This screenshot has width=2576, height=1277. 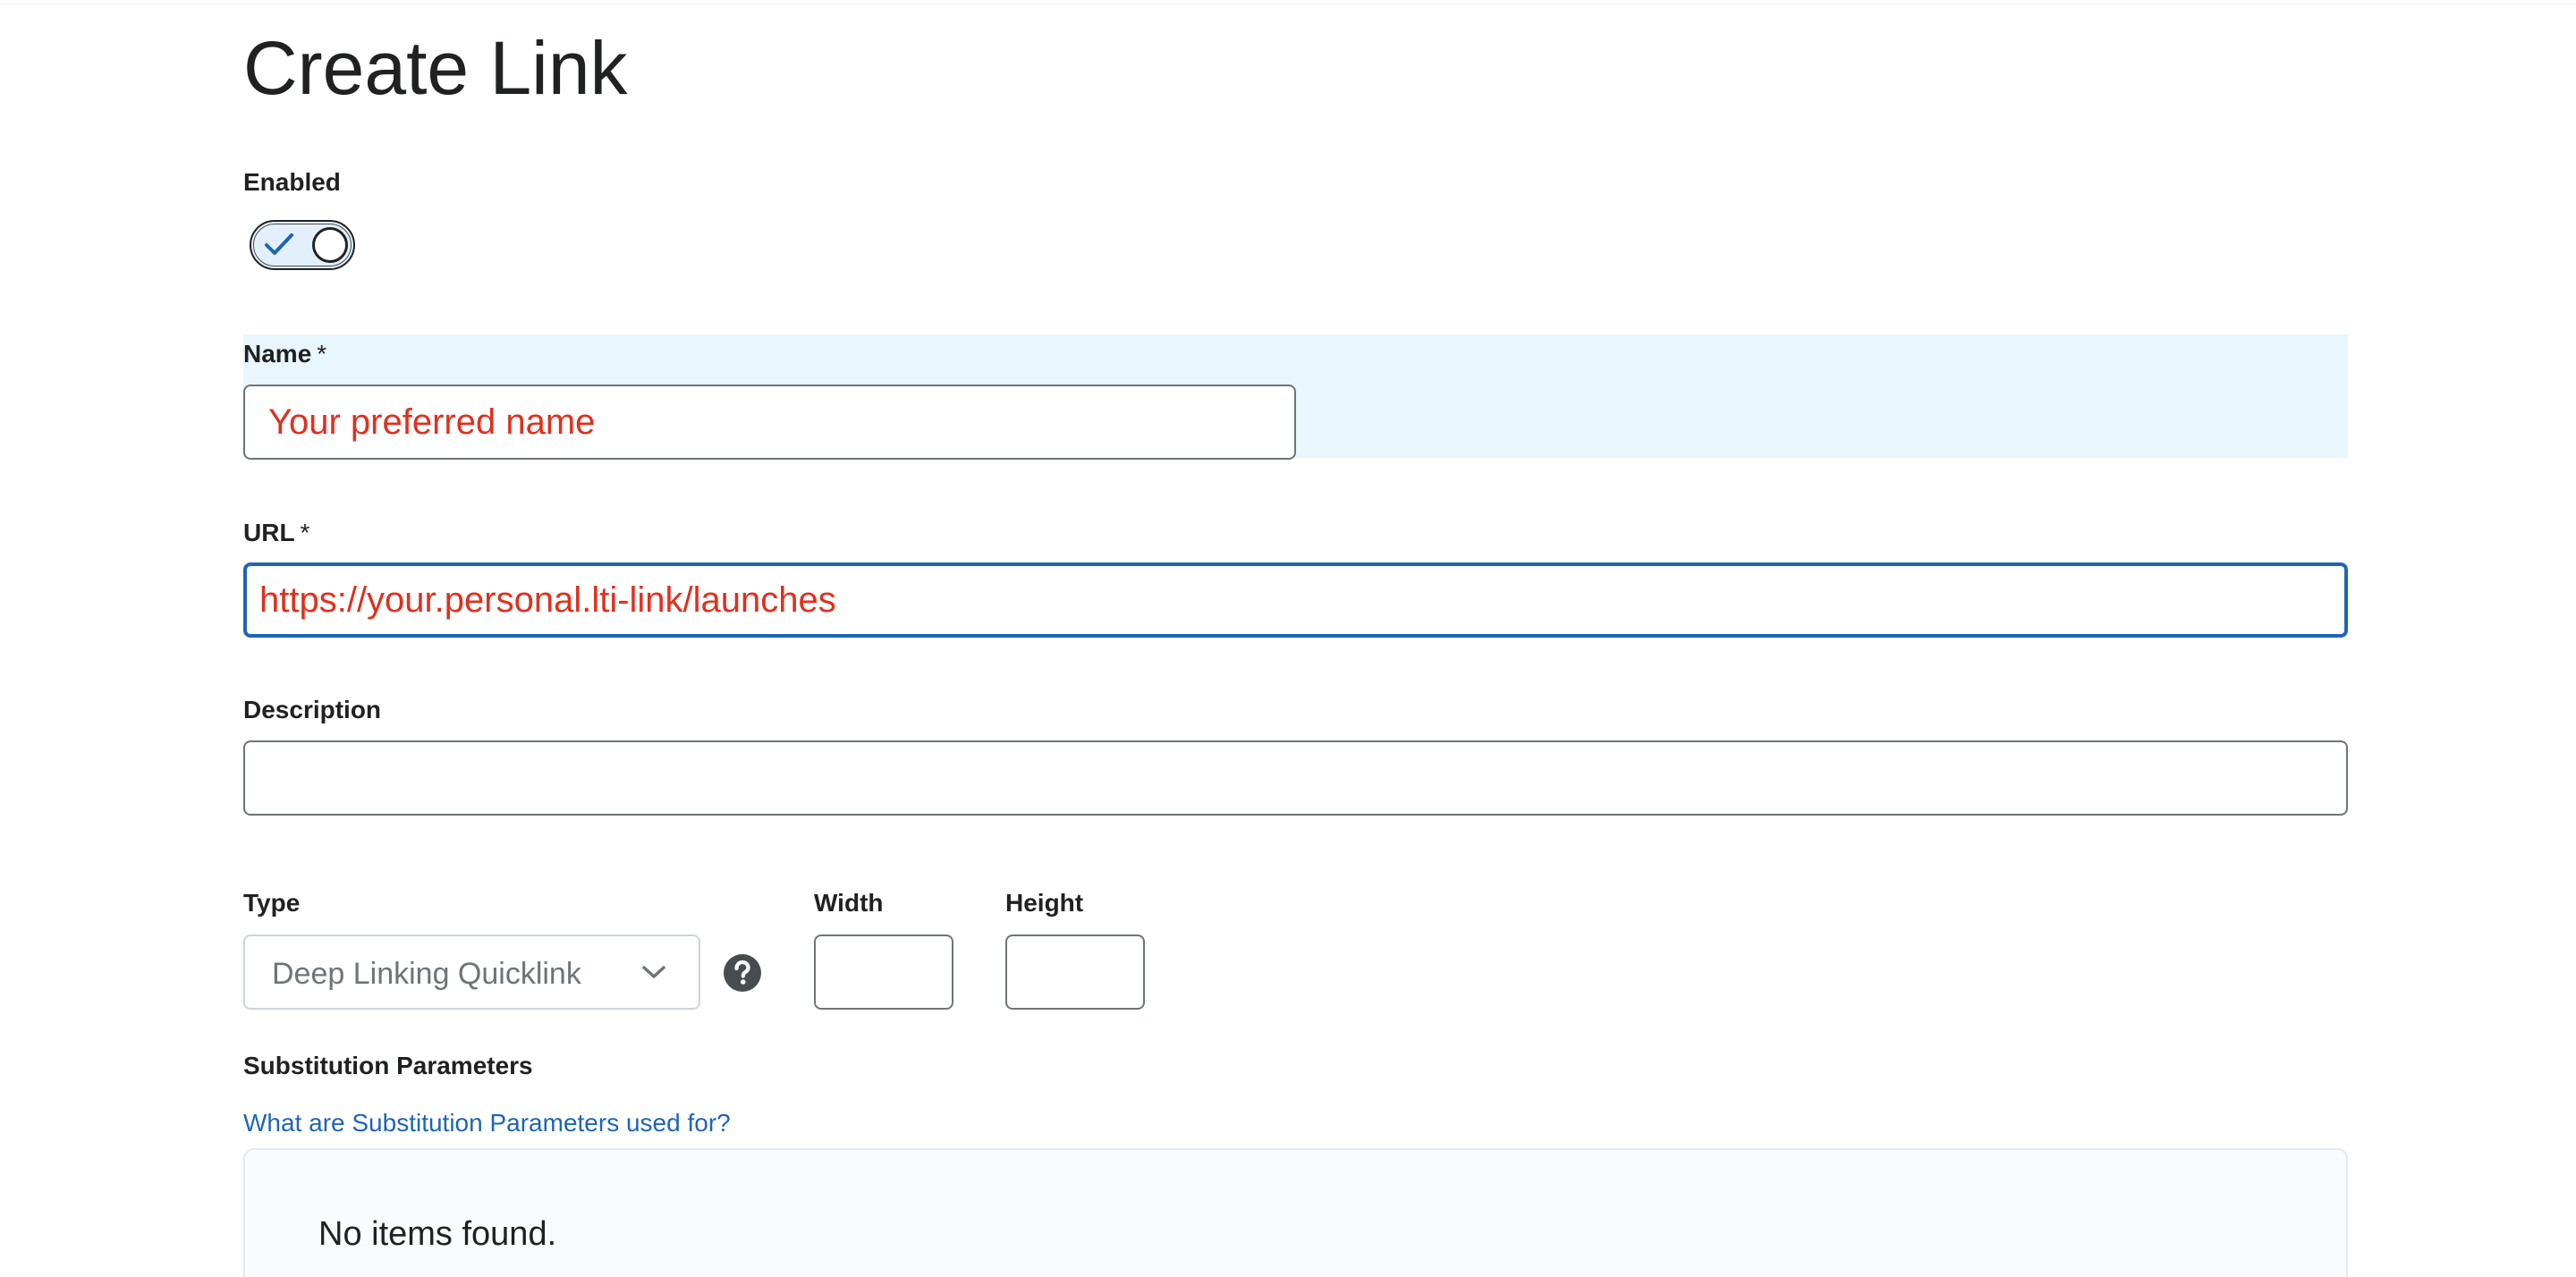 What do you see at coordinates (302, 245) in the screenshot?
I see `enabled-toggle` at bounding box center [302, 245].